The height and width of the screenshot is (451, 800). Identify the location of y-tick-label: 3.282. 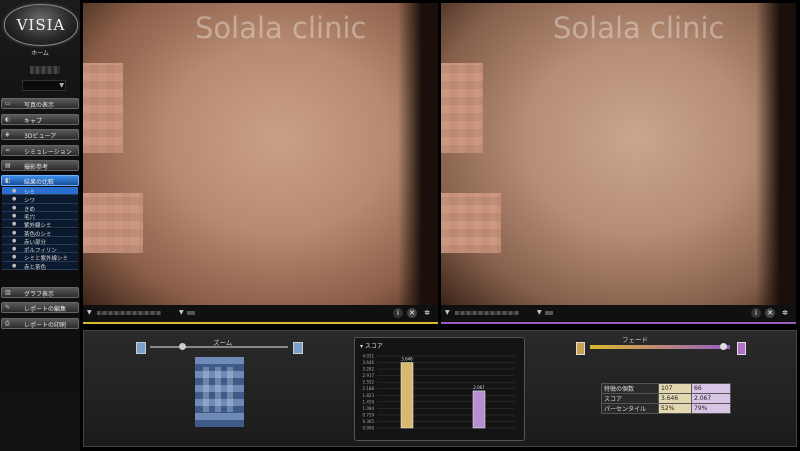
(369, 369).